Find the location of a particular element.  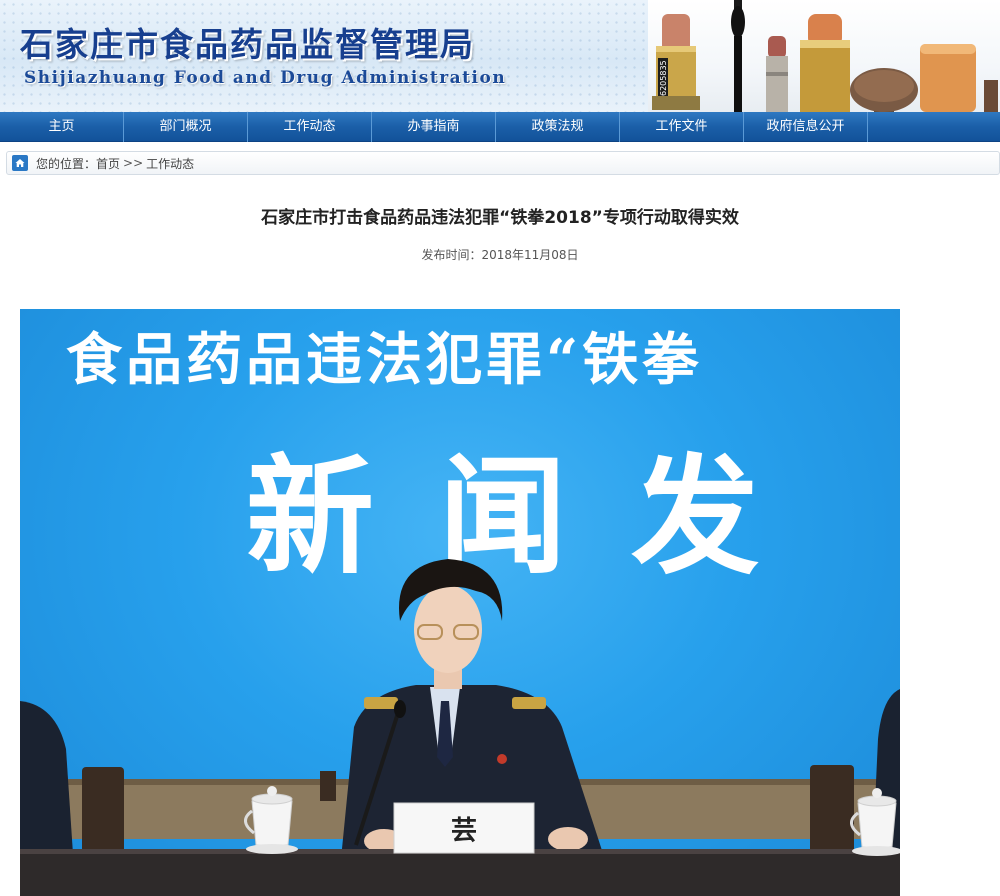

nav-item-home: 主页 is located at coordinates (62, 127).